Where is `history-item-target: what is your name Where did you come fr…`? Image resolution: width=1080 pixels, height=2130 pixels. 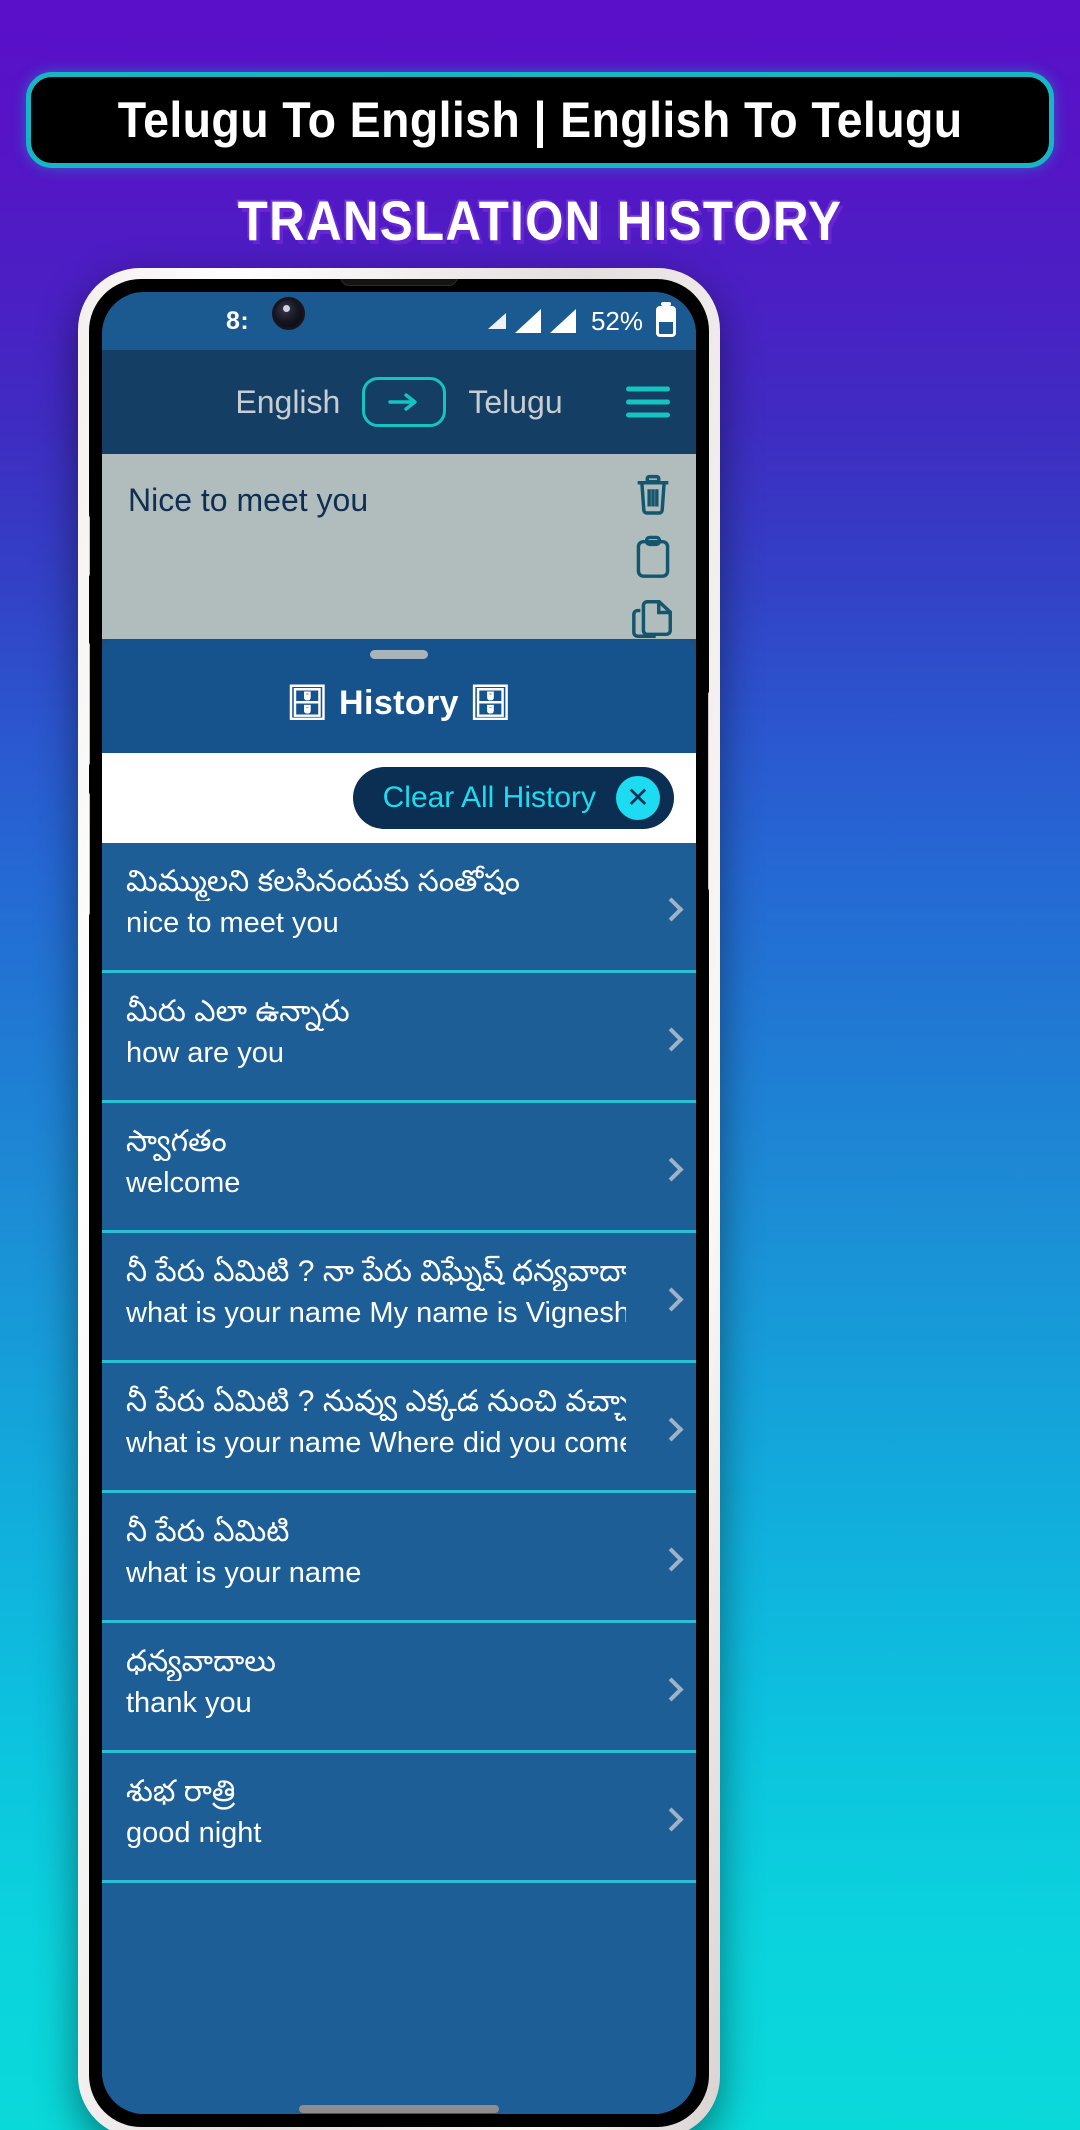
history-item-target: what is your name Where did you come fr… is located at coordinates (376, 1442).